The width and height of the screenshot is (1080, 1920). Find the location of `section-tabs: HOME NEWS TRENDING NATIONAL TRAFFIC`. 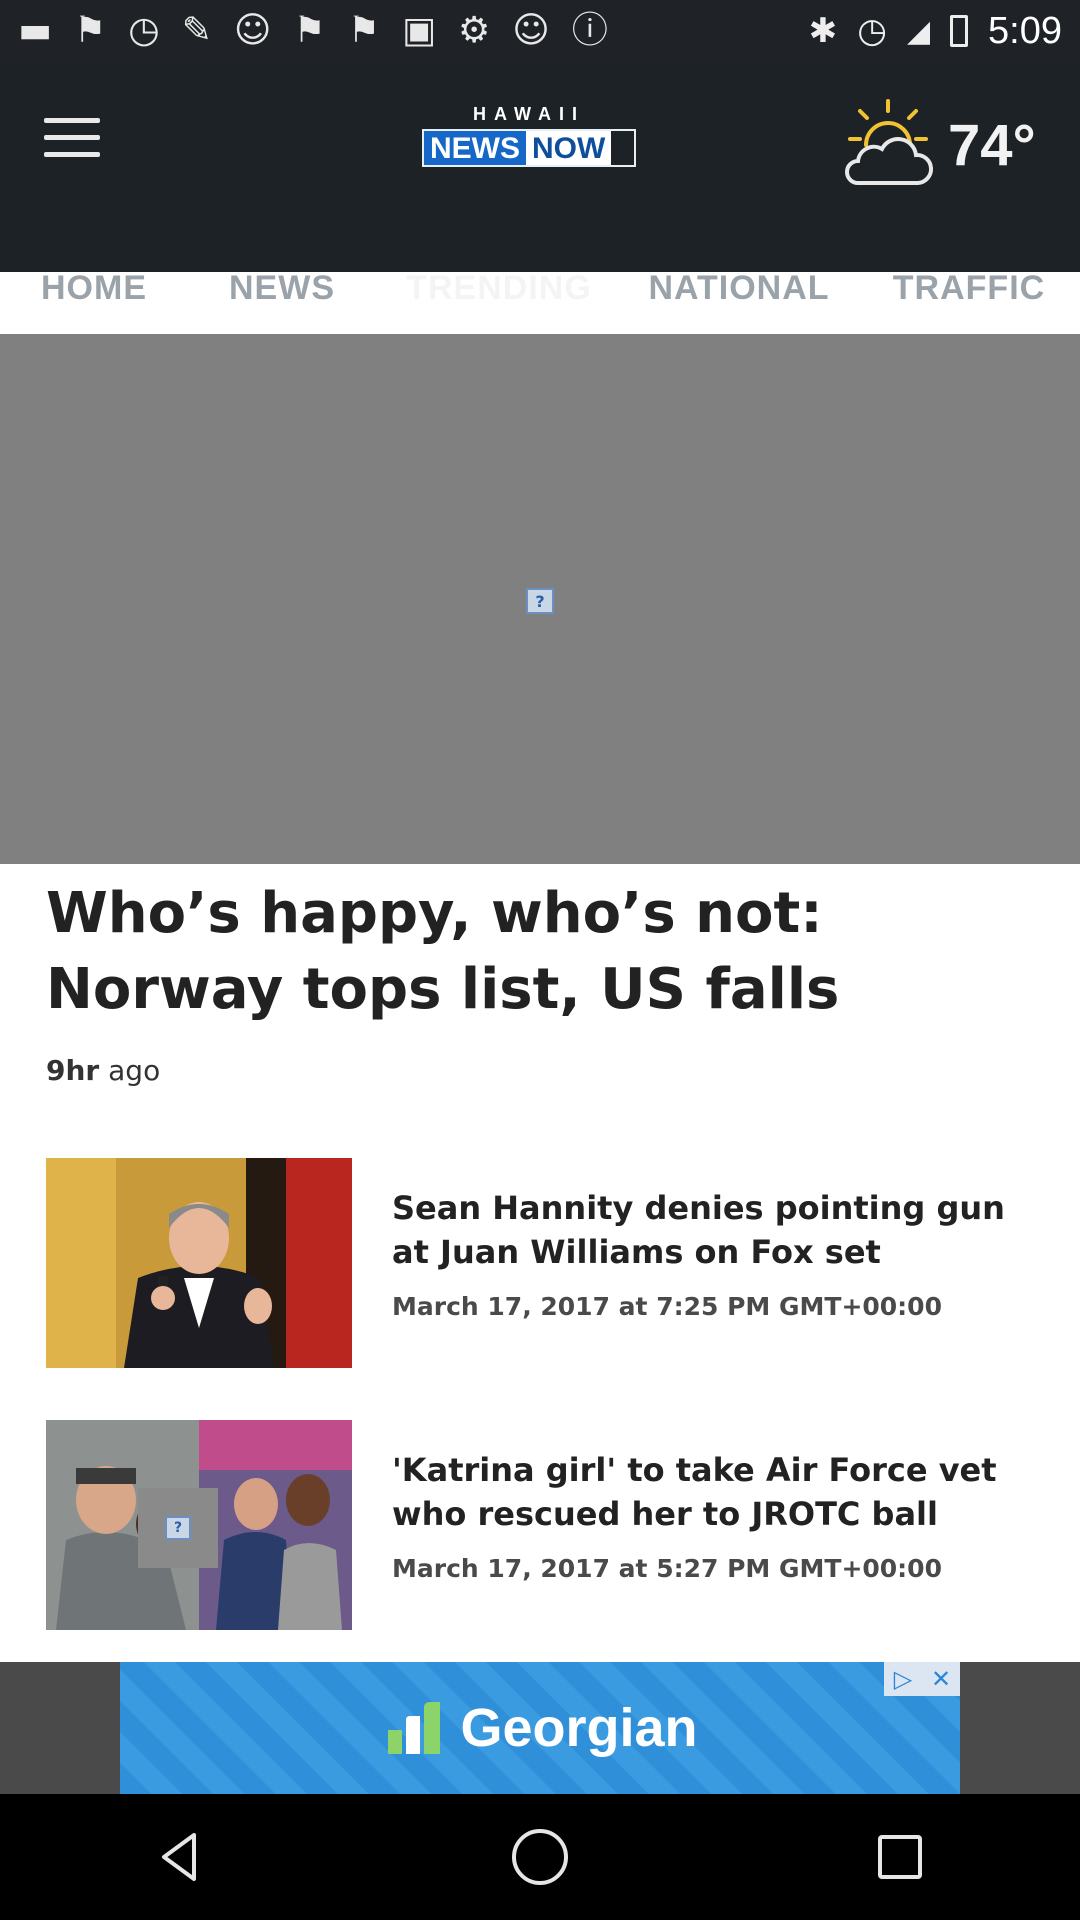

section-tabs: HOME NEWS TRENDING NATIONAL TRAFFIC is located at coordinates (540, 288).